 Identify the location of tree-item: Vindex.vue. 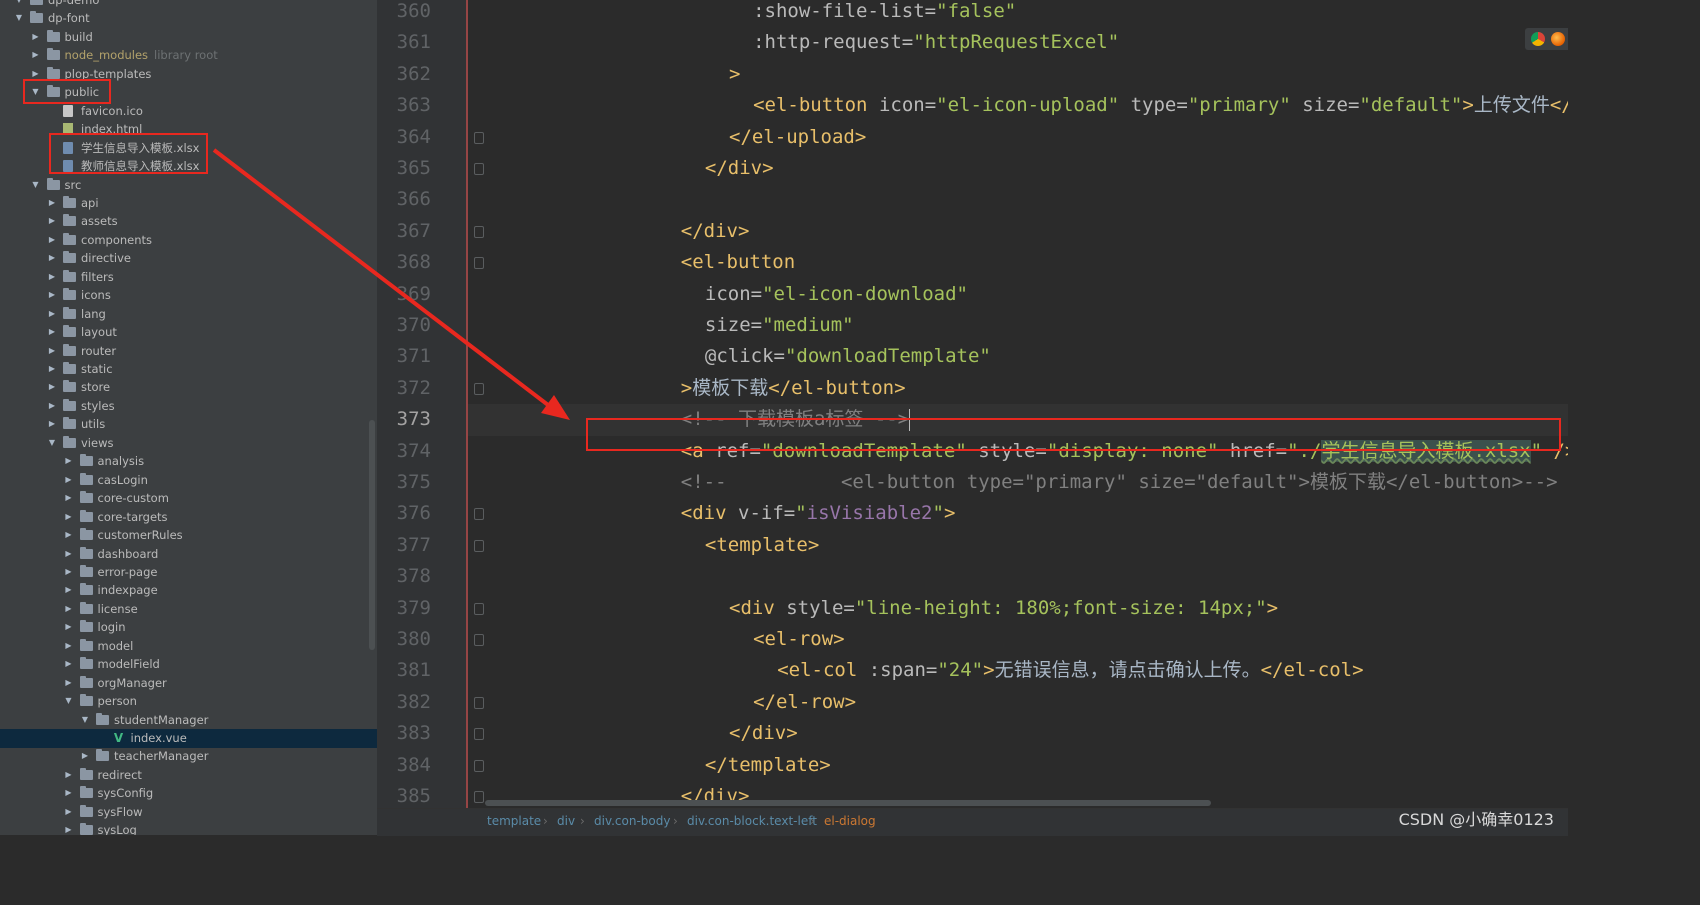
(188, 738).